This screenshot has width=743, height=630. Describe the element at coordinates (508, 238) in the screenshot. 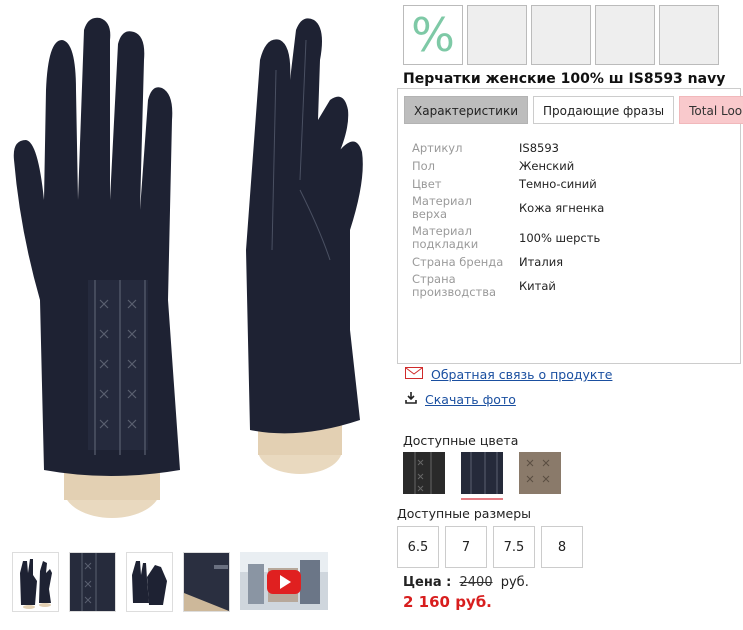

I see `spec-row: Материал подкладки 100% шерсть` at that location.